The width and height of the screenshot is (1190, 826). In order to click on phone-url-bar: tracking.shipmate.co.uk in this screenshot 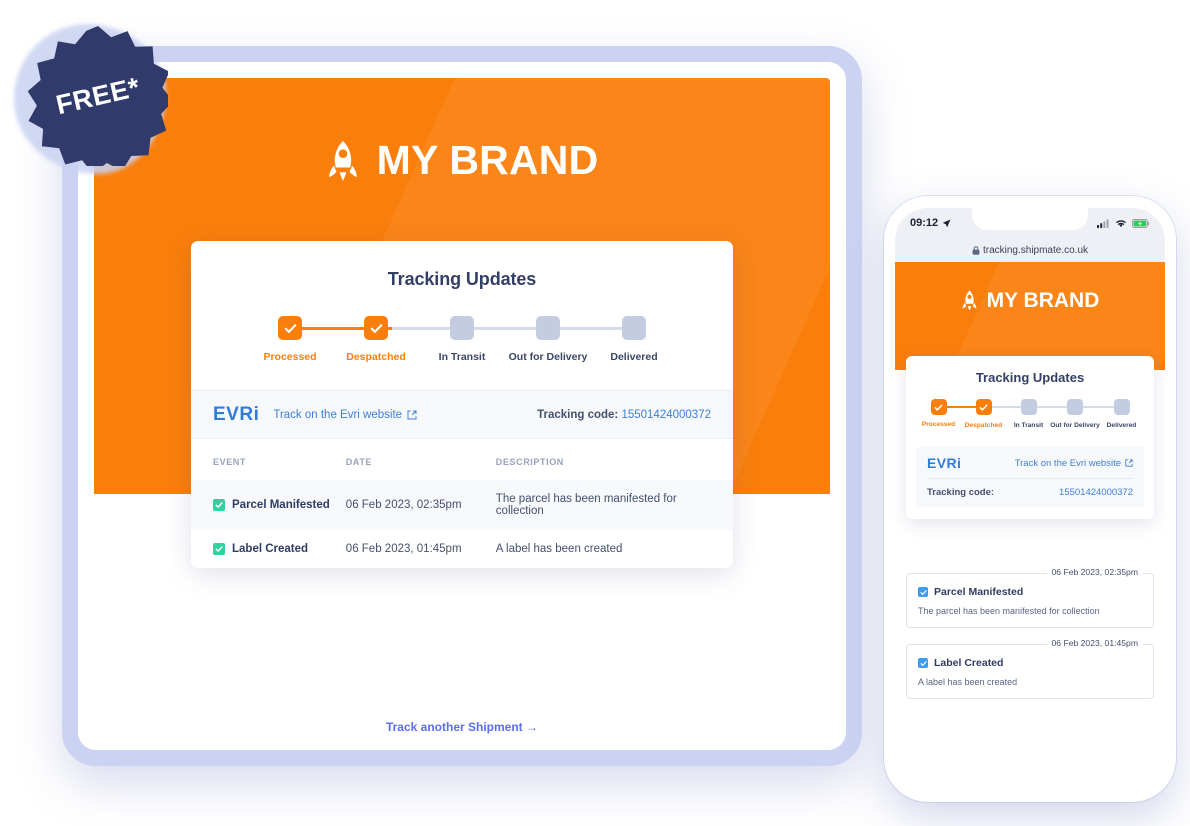, I will do `click(1030, 250)`.